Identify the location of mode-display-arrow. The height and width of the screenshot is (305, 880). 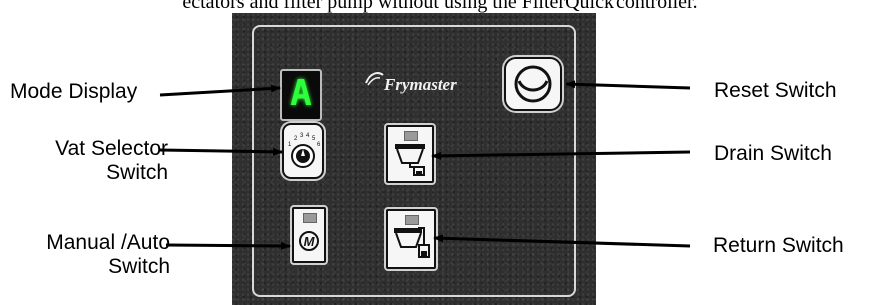
(220, 90).